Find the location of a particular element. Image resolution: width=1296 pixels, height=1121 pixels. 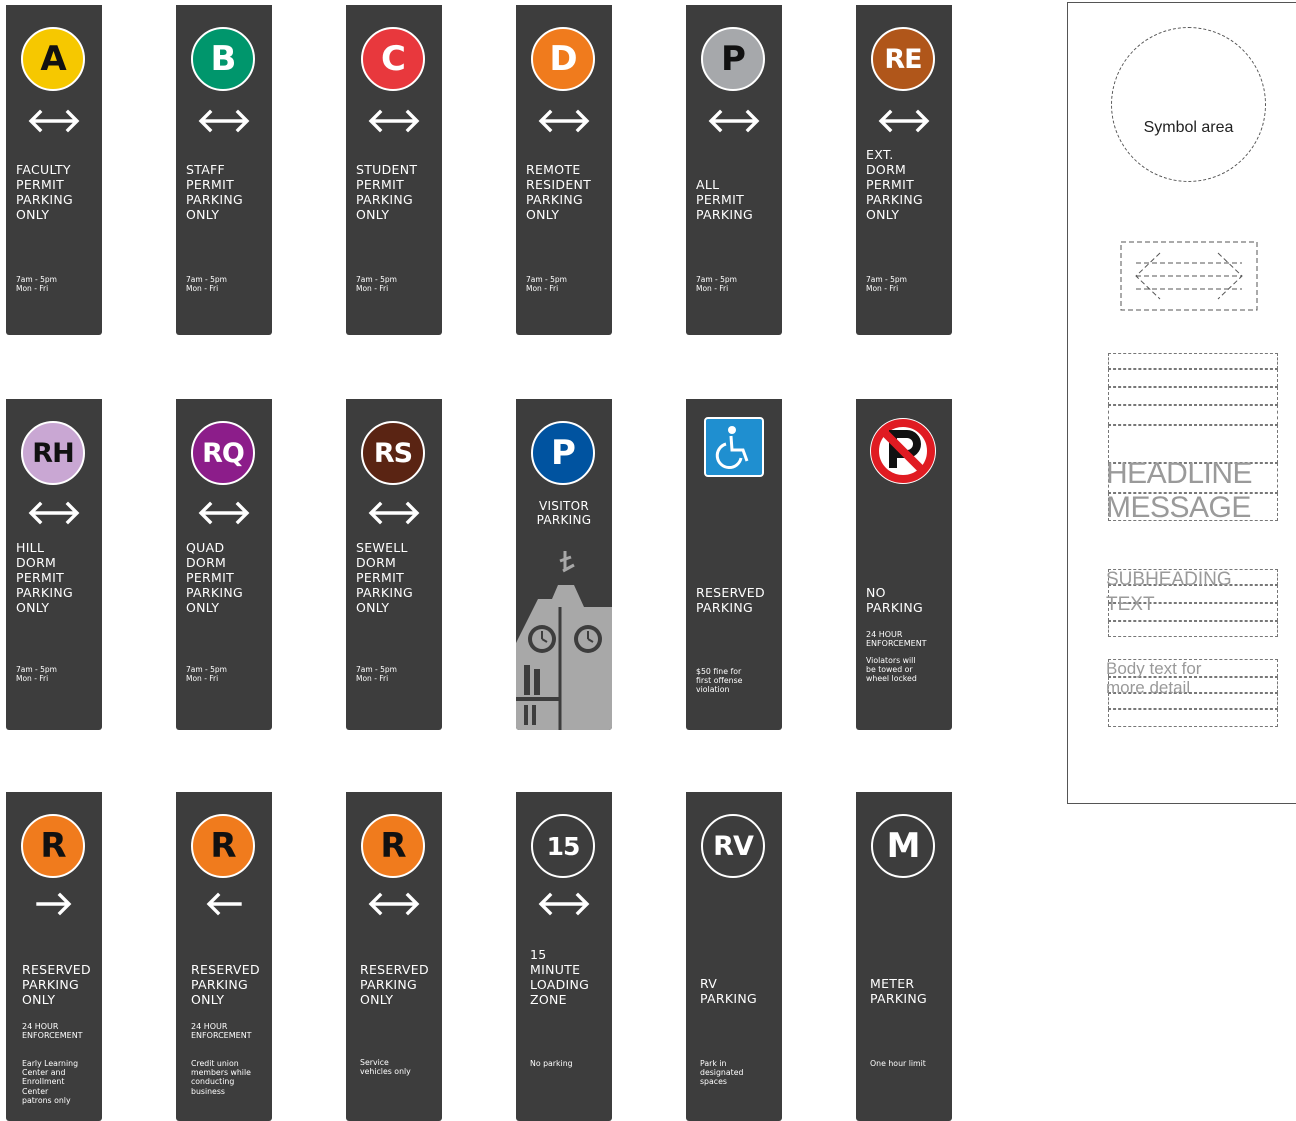

headline: HILL DORM PERMIT PARKING ONLY is located at coordinates (44, 577).